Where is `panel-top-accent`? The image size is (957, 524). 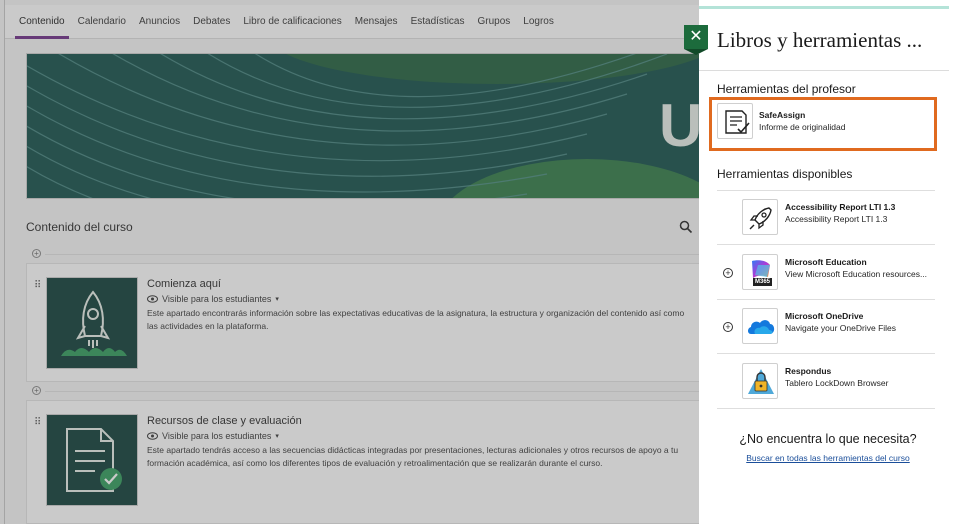 panel-top-accent is located at coordinates (824, 7).